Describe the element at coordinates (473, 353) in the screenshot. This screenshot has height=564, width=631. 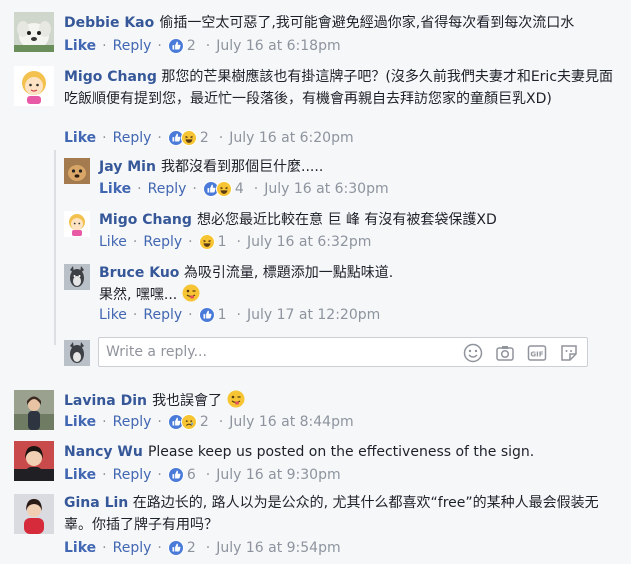
I see `emoji-icon` at that location.